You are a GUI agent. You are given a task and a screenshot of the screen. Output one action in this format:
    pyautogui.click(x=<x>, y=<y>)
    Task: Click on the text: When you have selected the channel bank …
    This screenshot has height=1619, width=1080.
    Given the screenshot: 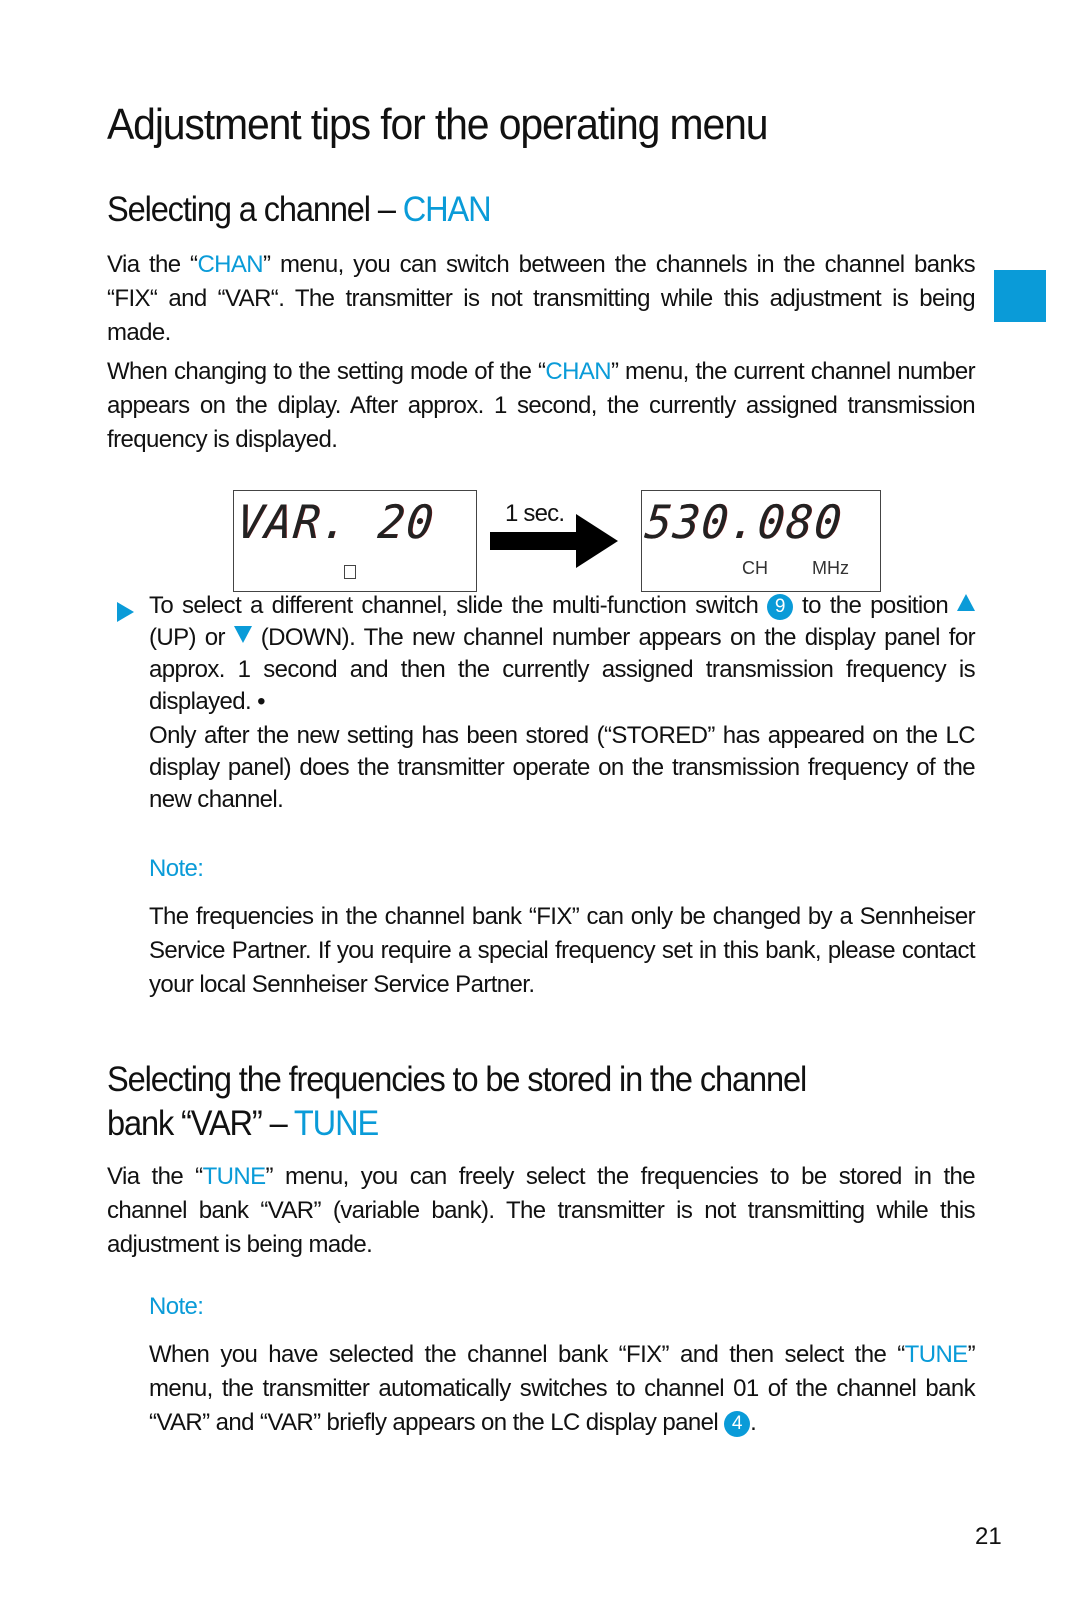 What is the action you would take?
    pyautogui.click(x=527, y=1354)
    